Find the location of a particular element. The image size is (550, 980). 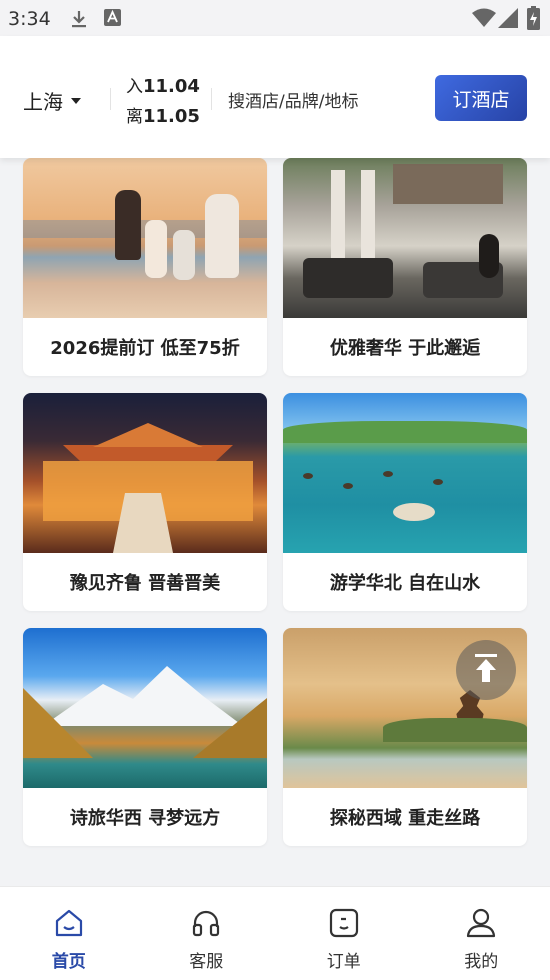

nav-home: 首页 is located at coordinates (69, 933).